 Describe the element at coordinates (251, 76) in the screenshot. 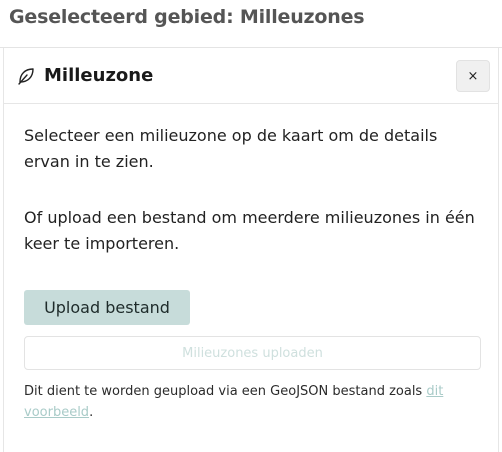

I see `panel-header: Milleuzone ×` at that location.